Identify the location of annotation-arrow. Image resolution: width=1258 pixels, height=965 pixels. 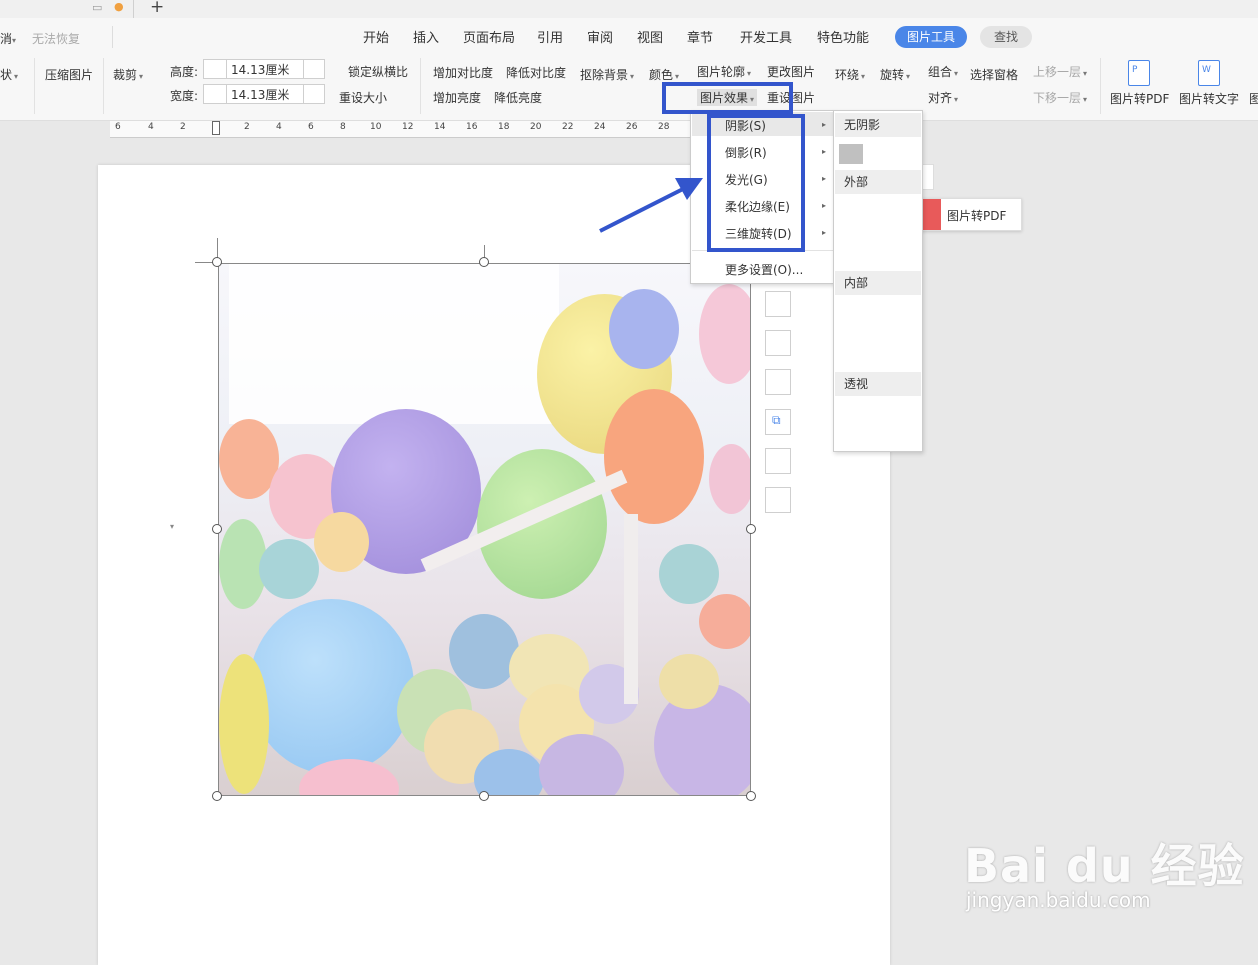
(651, 205).